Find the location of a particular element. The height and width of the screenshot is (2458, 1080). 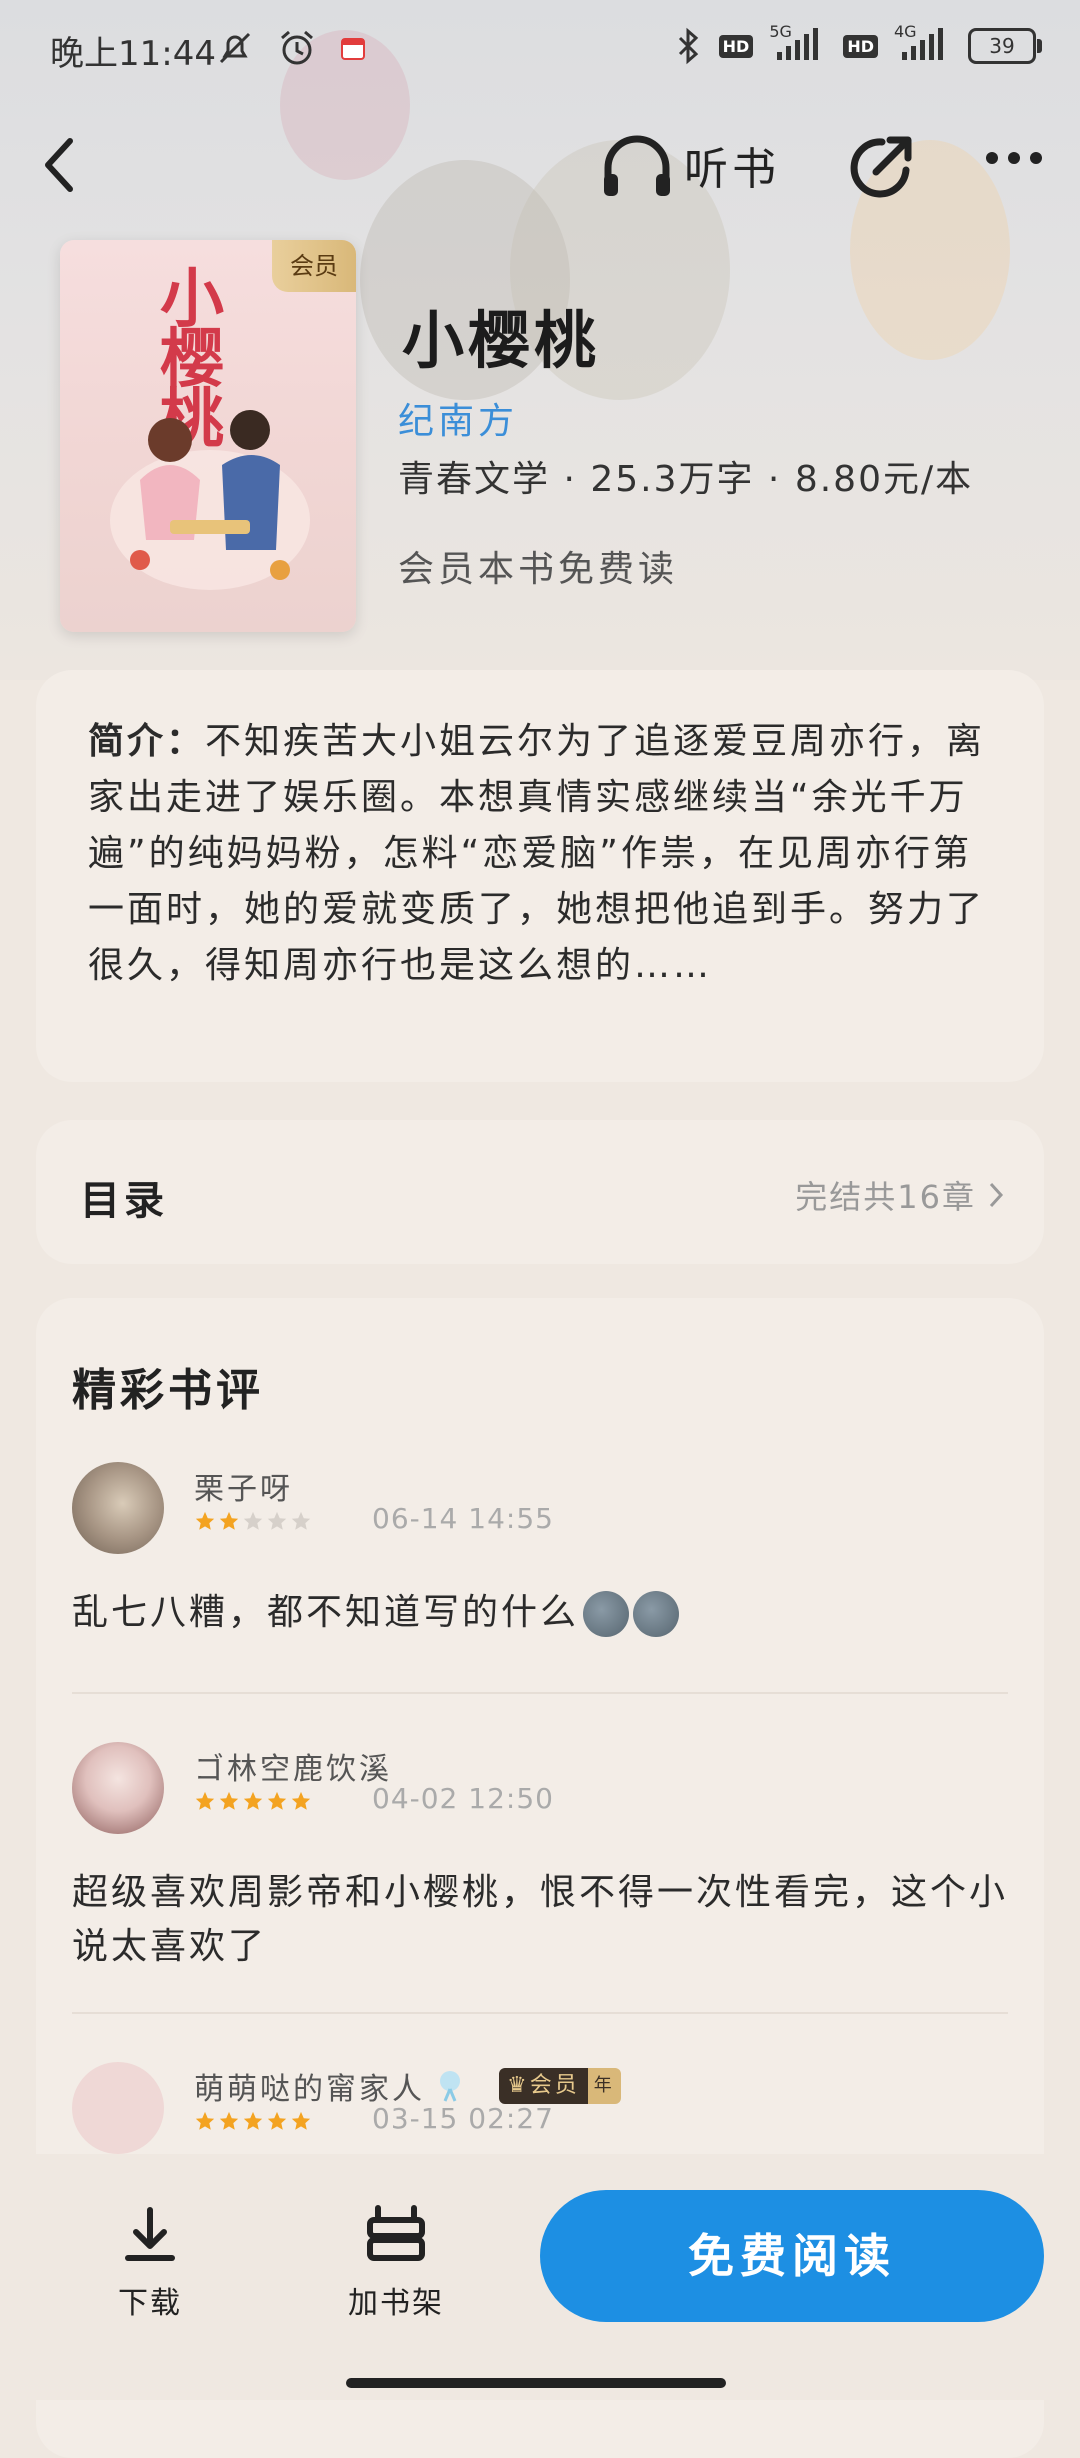

review-text: 乱七八糟，都不知道写的什么 is located at coordinates (540, 1613).